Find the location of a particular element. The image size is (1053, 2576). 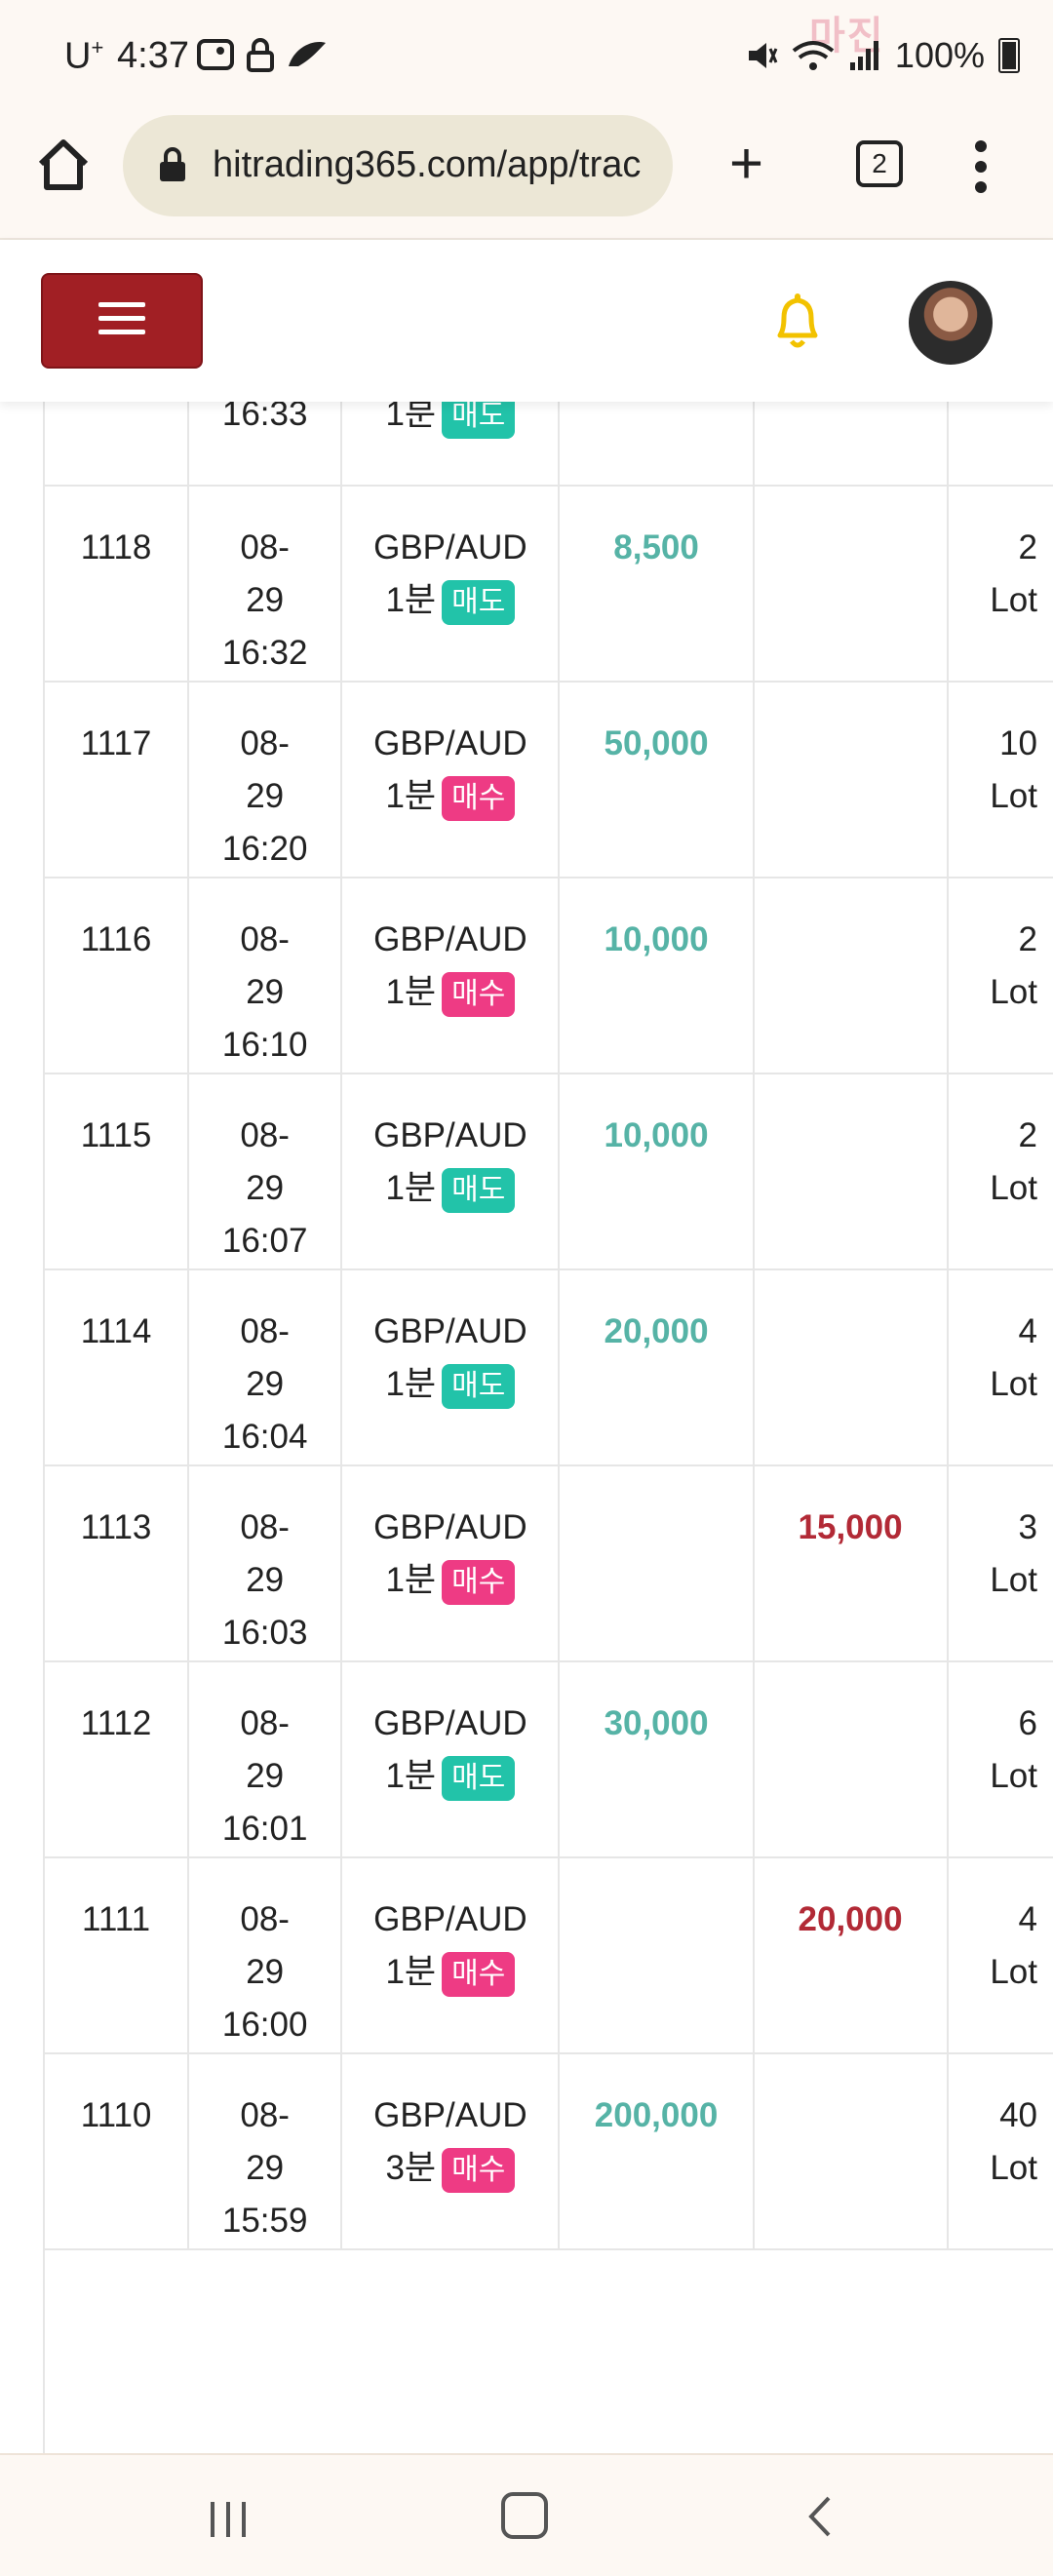

status-right: 100% is located at coordinates (882, 55).